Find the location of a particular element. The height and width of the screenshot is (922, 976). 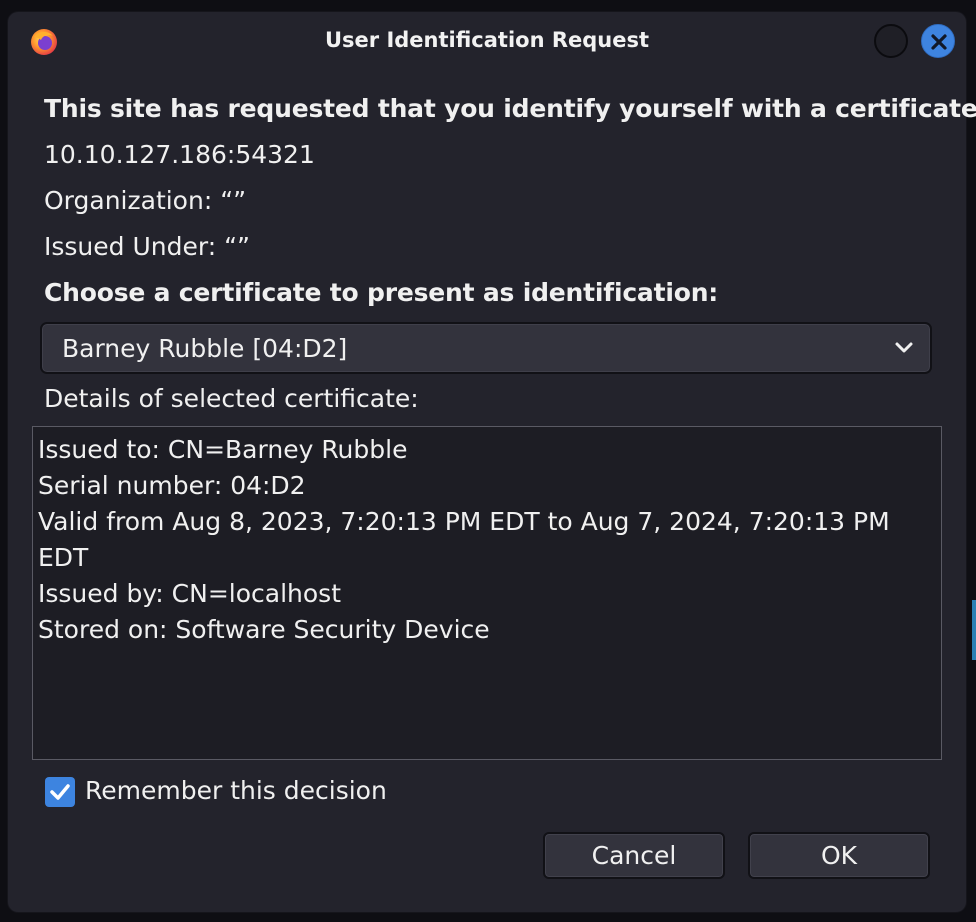

chevron-down-icon is located at coordinates (904, 349).